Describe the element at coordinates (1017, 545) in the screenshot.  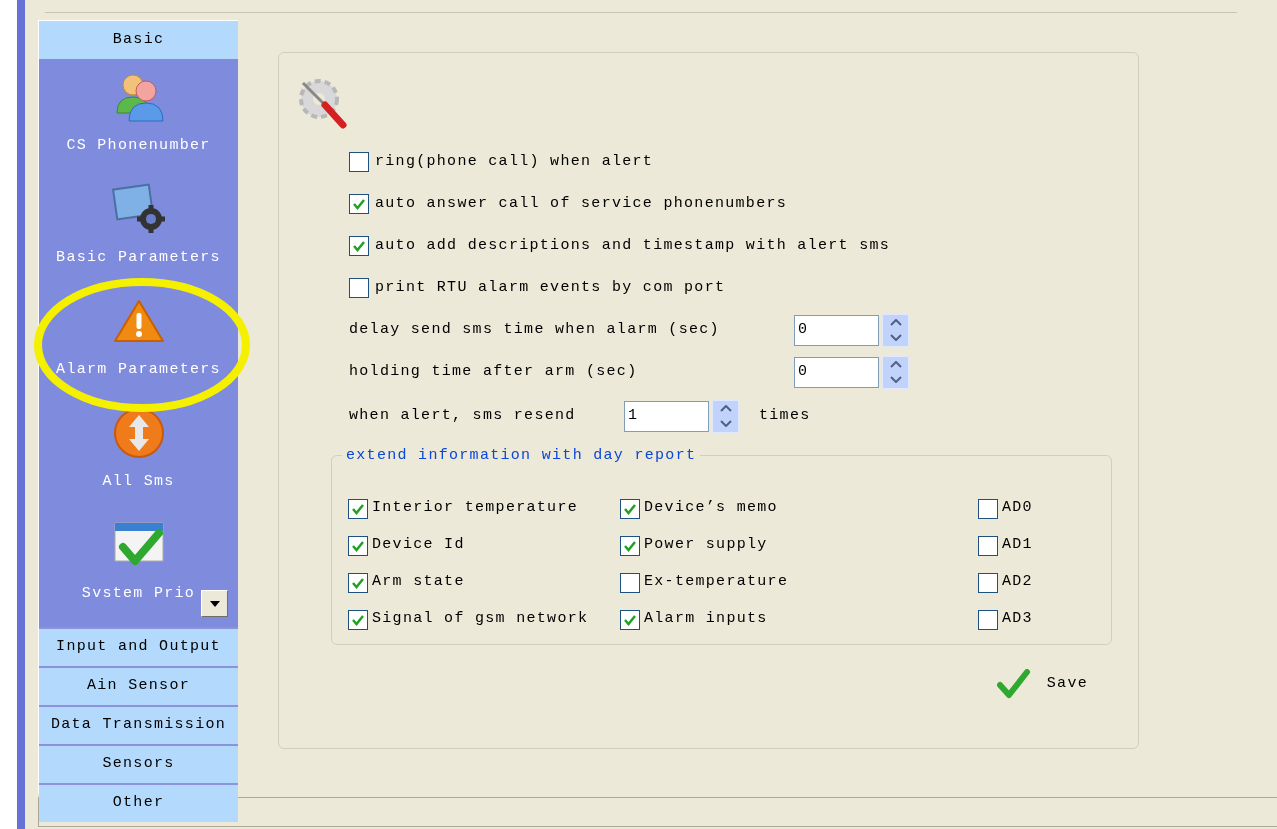
I see `option-label: AD1` at that location.